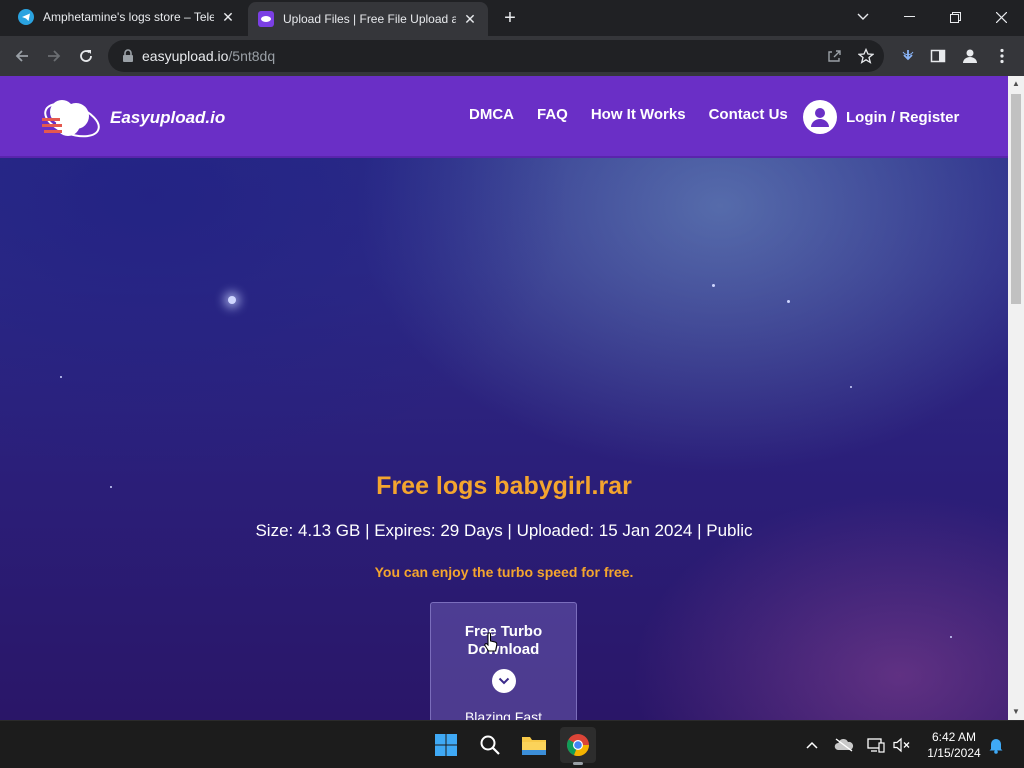 The height and width of the screenshot is (768, 1024). Describe the element at coordinates (168, 117) in the screenshot. I see `logo-text: Easyupload.io` at that location.